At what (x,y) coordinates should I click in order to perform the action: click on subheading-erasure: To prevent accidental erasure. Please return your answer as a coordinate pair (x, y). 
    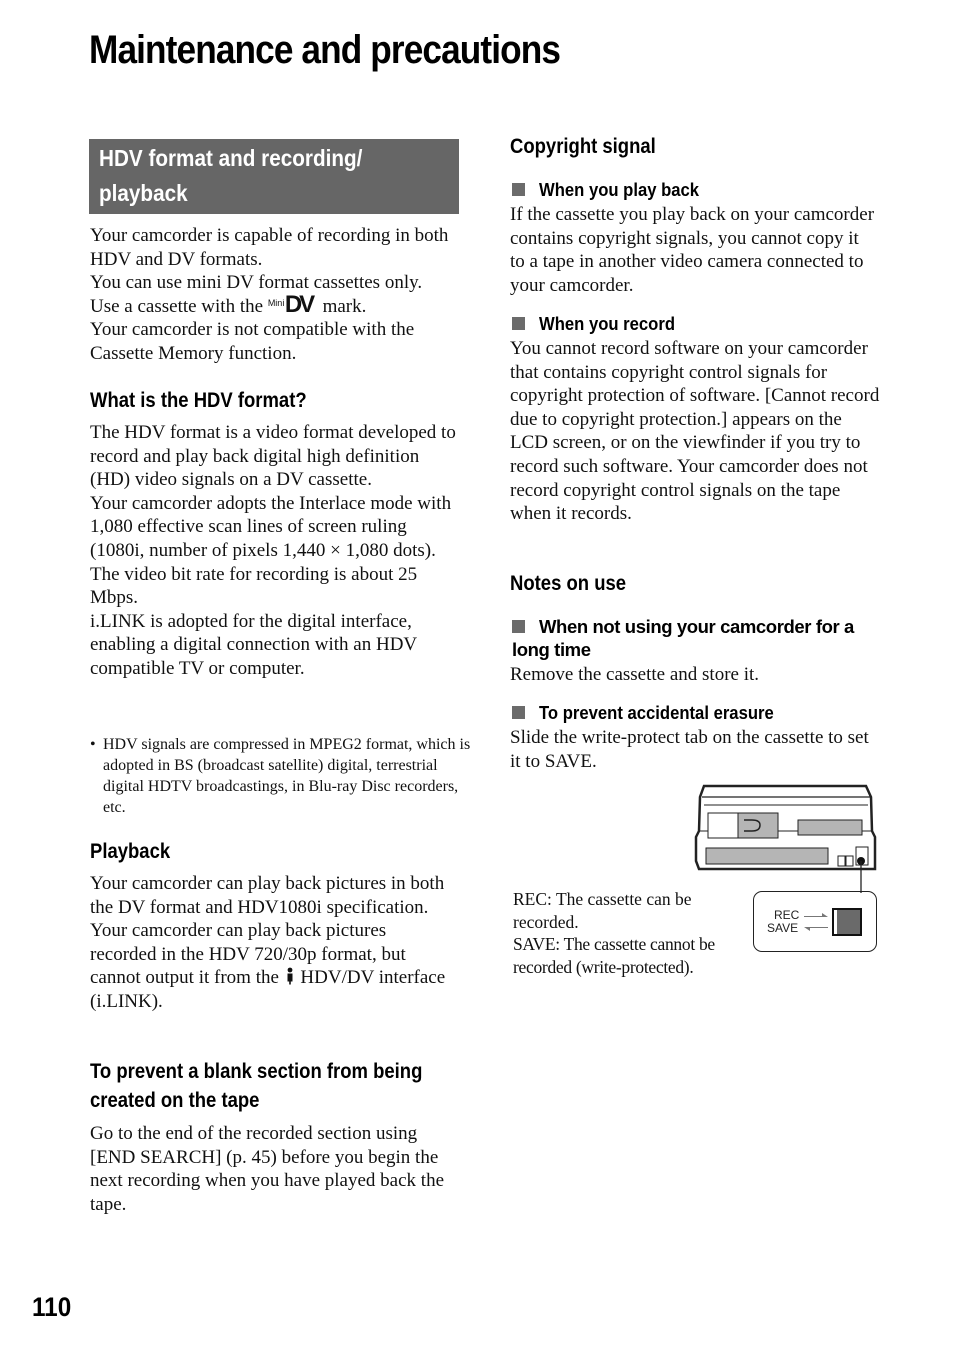
    Looking at the image, I should click on (656, 712).